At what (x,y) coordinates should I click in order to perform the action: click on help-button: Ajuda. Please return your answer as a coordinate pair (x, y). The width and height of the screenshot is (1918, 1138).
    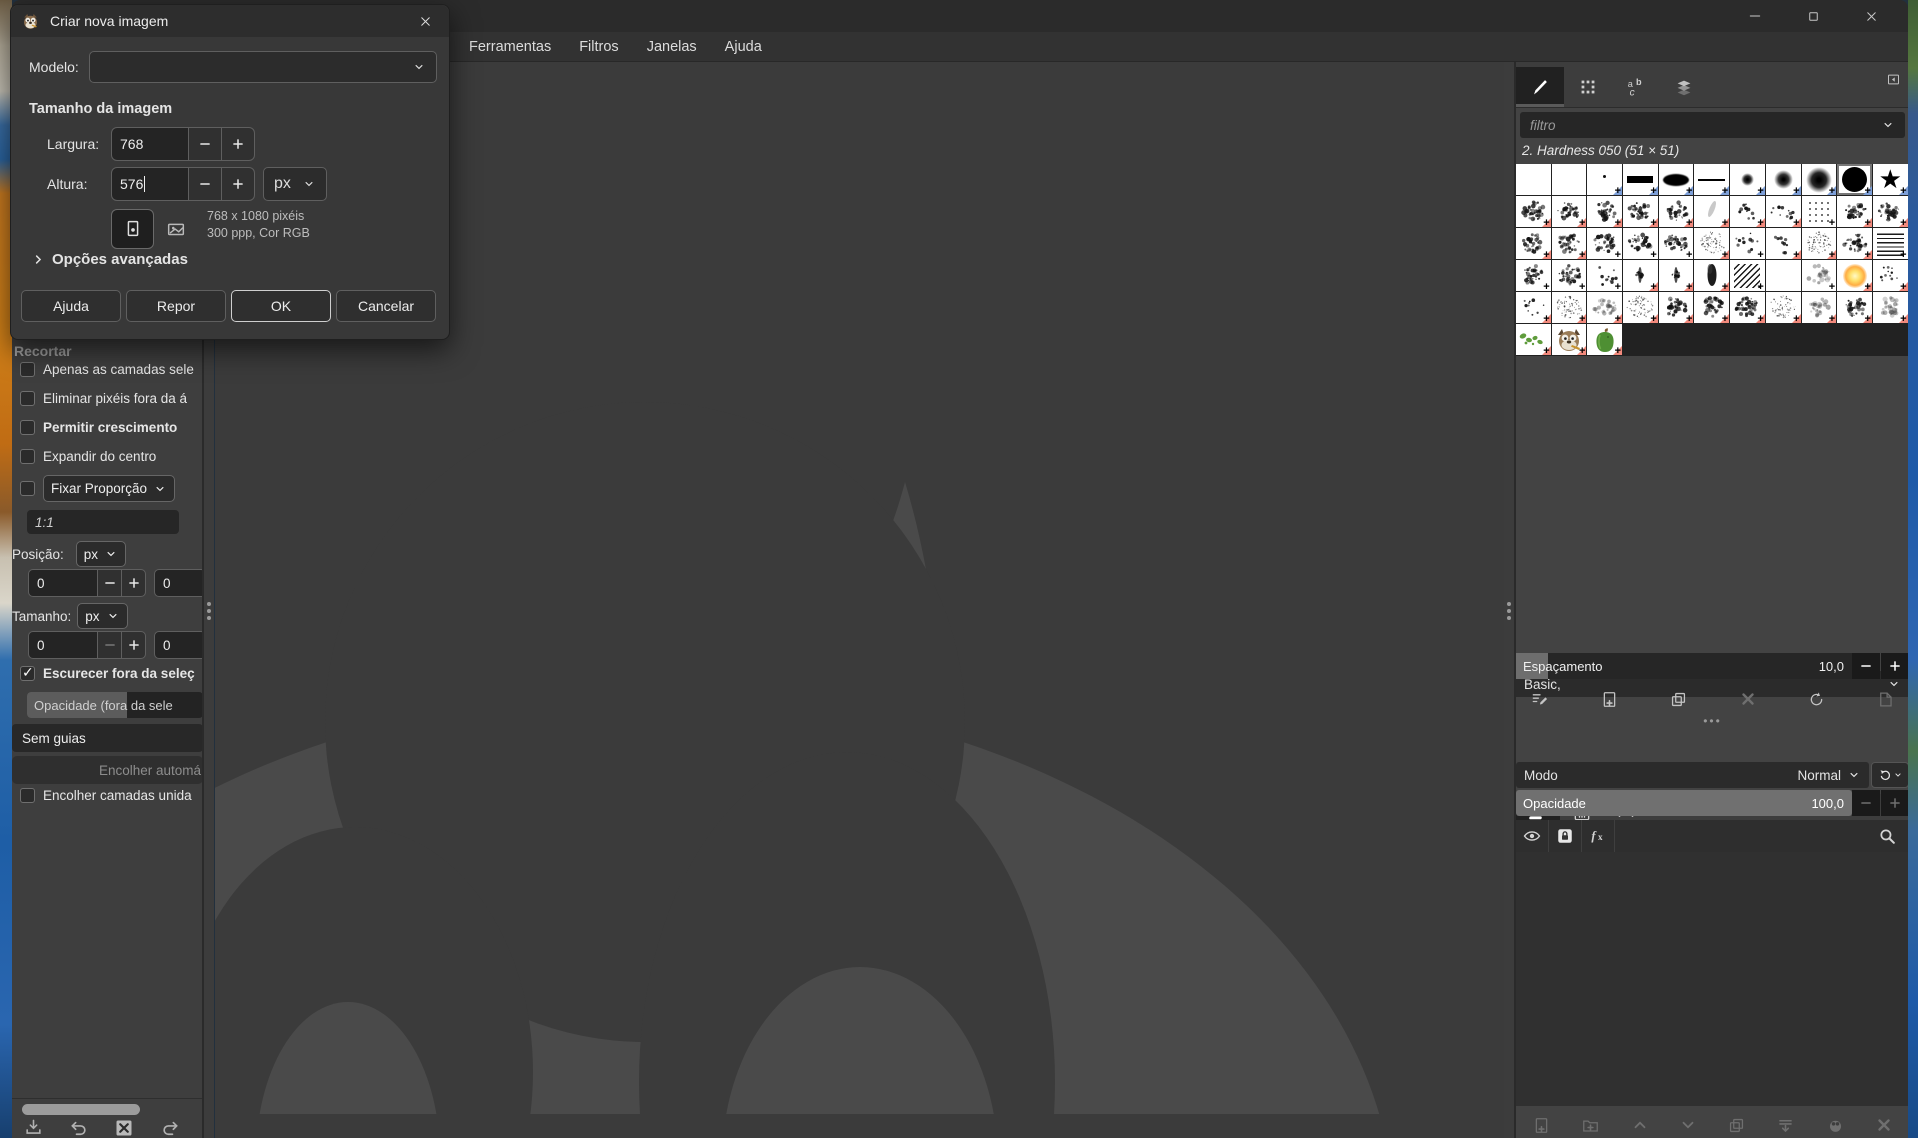
    Looking at the image, I should click on (71, 306).